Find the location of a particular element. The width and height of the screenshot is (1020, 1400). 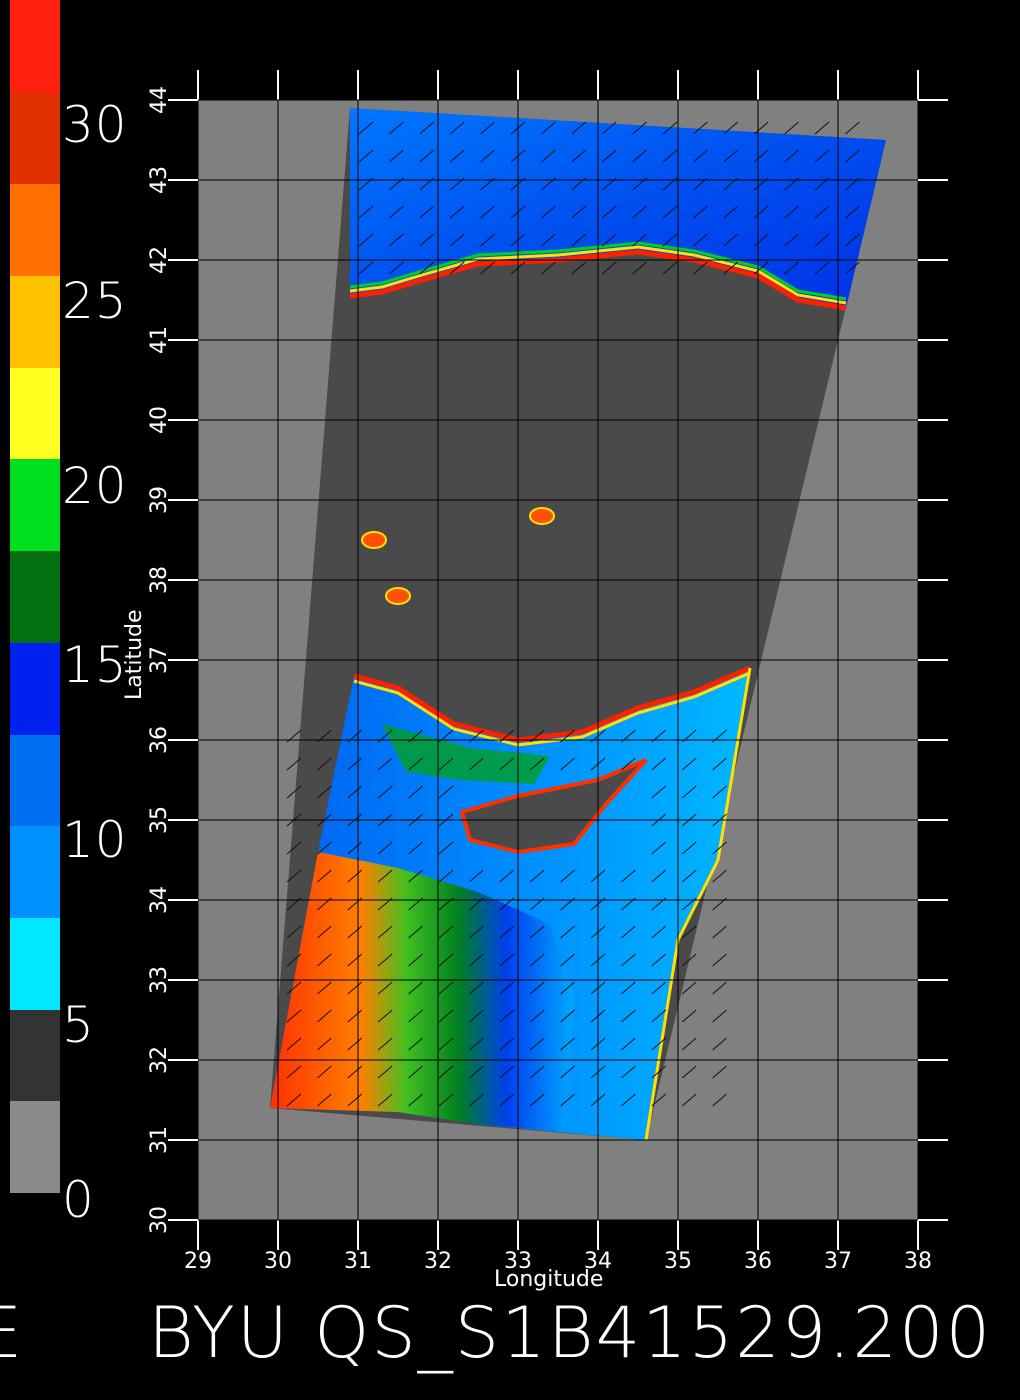

y-tick-label: 35 is located at coordinates (159, 820).